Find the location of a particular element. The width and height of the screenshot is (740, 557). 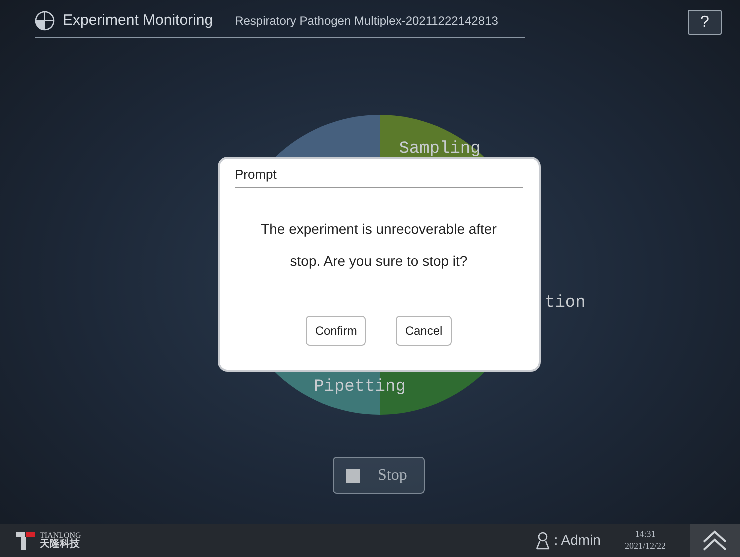

logo-icon is located at coordinates (26, 541).